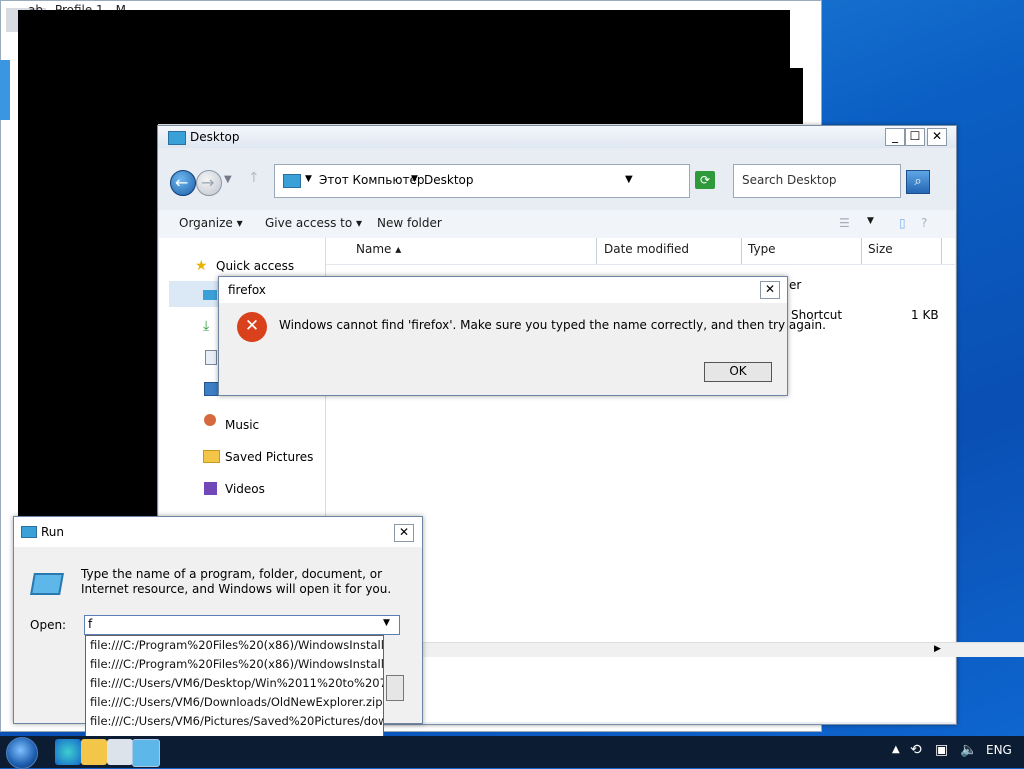  Describe the element at coordinates (309, 223) in the screenshot. I see `give-access-label: Give access to` at that location.